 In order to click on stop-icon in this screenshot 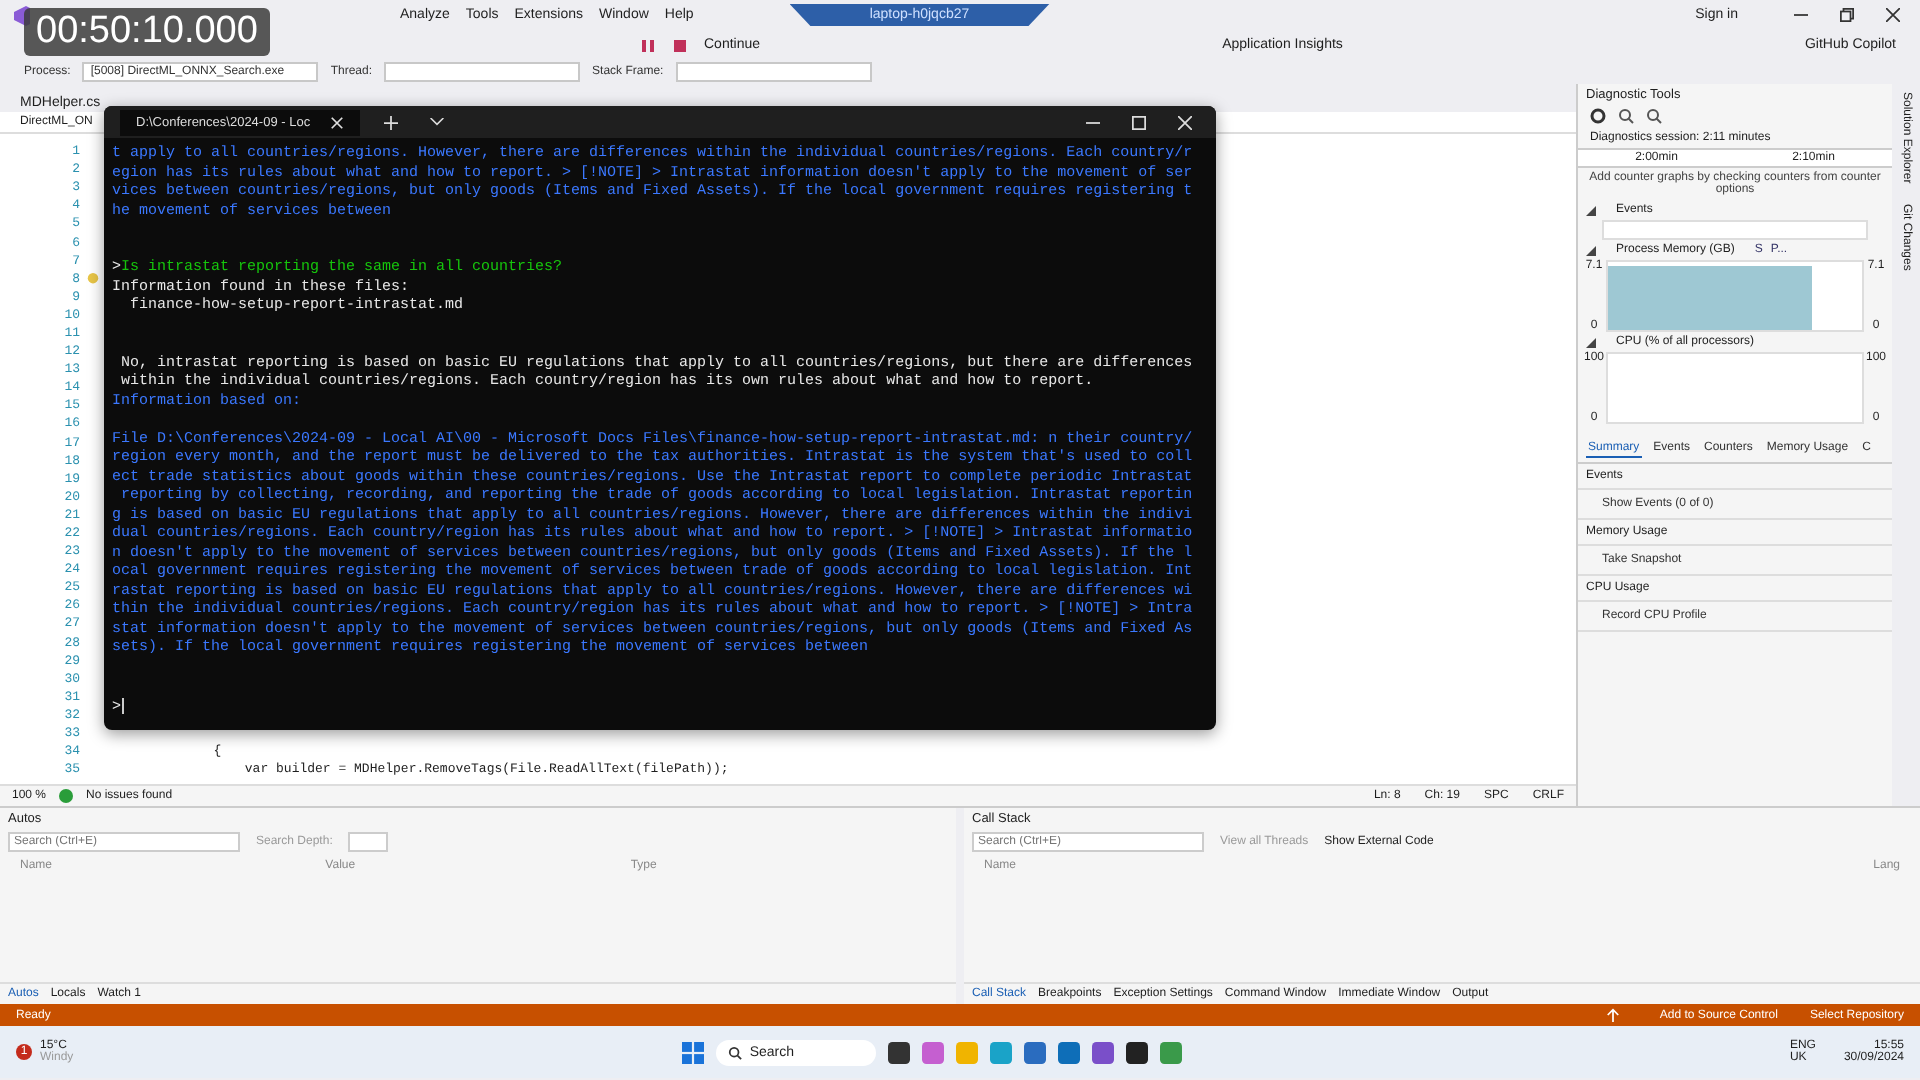, I will do `click(680, 45)`.